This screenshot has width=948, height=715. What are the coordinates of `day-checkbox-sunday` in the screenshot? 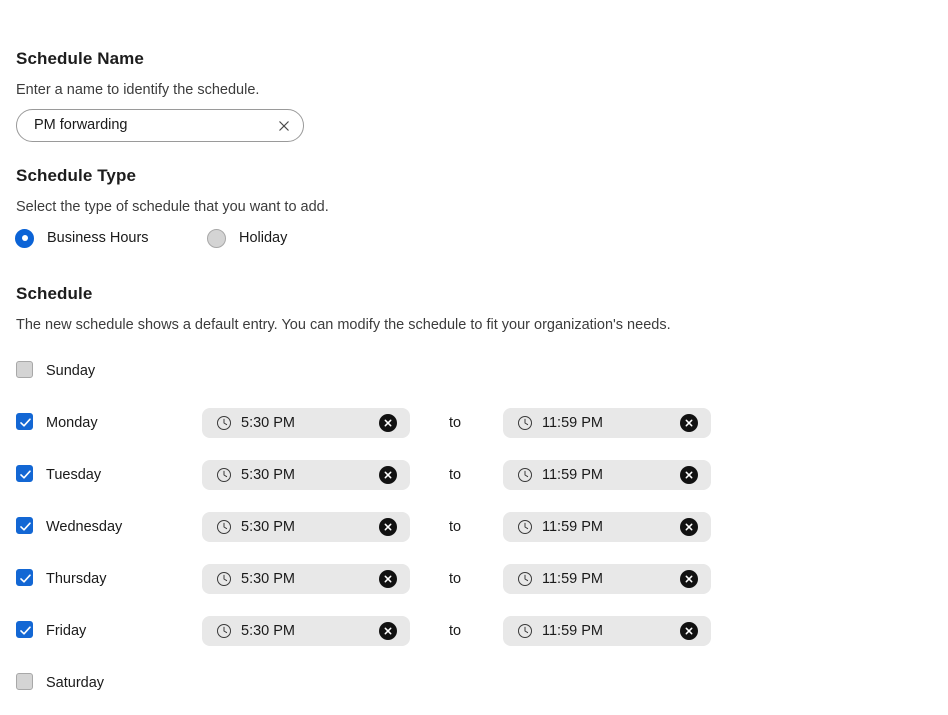 It's located at (24, 369).